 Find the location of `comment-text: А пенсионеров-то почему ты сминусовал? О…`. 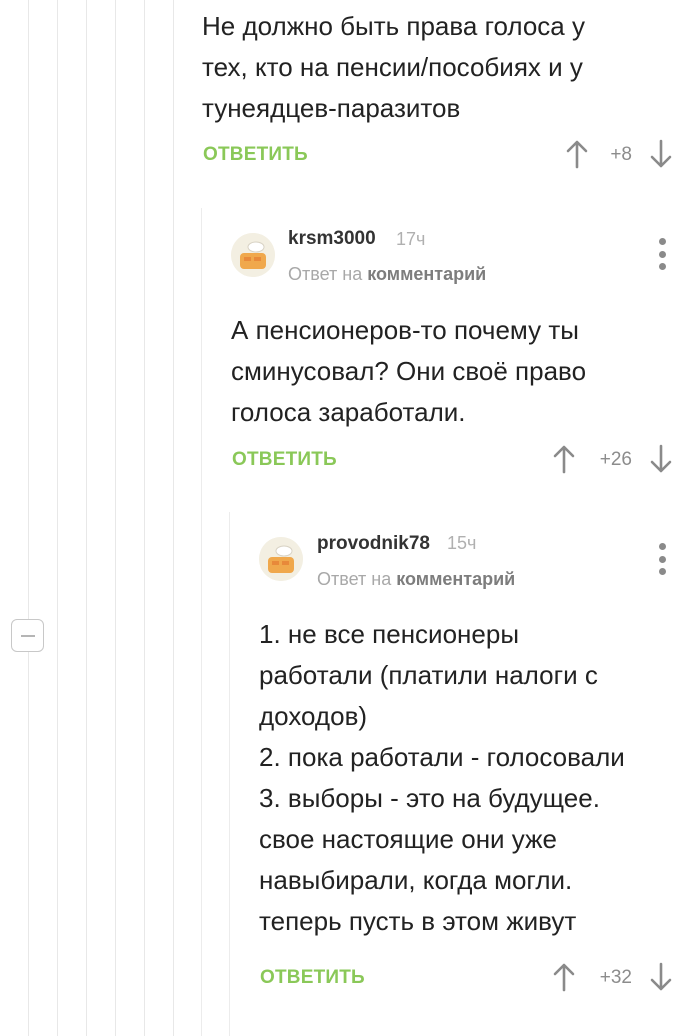

comment-text: А пенсионеров-то почему ты сминусовал? О… is located at coordinates (408, 371).